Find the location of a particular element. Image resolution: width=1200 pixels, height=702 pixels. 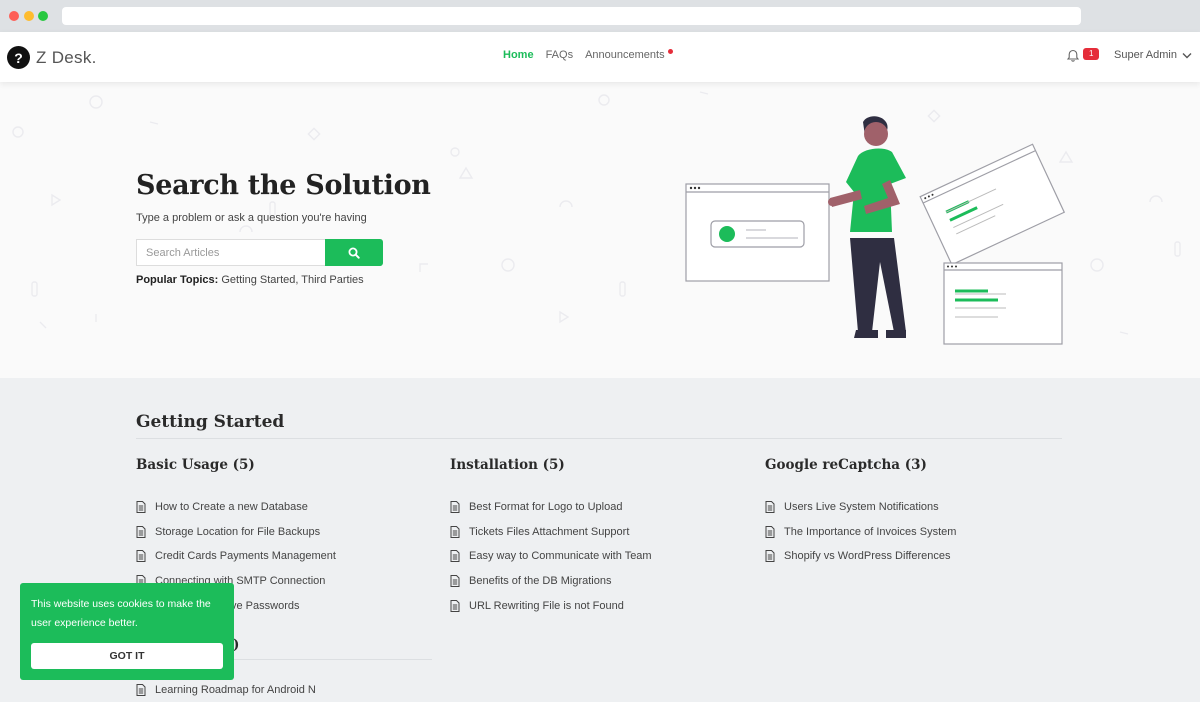

article-link: Users Live System Notifications is located at coordinates (913, 507).